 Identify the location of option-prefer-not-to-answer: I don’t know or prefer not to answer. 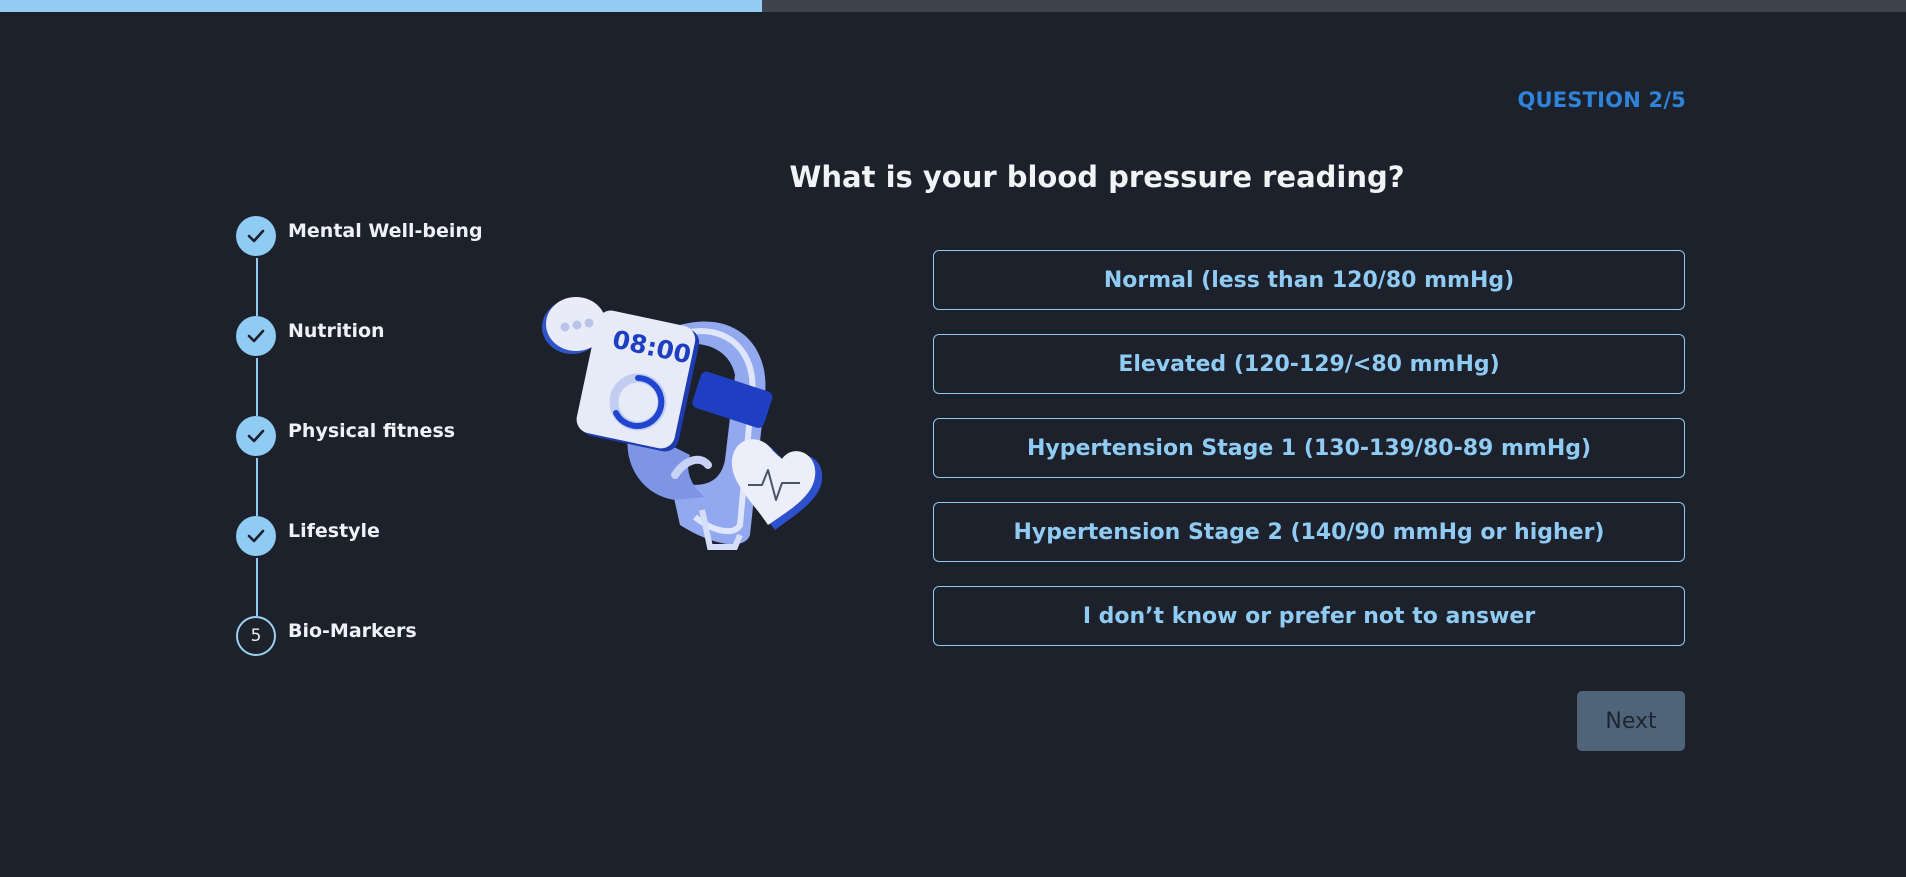
(1309, 616).